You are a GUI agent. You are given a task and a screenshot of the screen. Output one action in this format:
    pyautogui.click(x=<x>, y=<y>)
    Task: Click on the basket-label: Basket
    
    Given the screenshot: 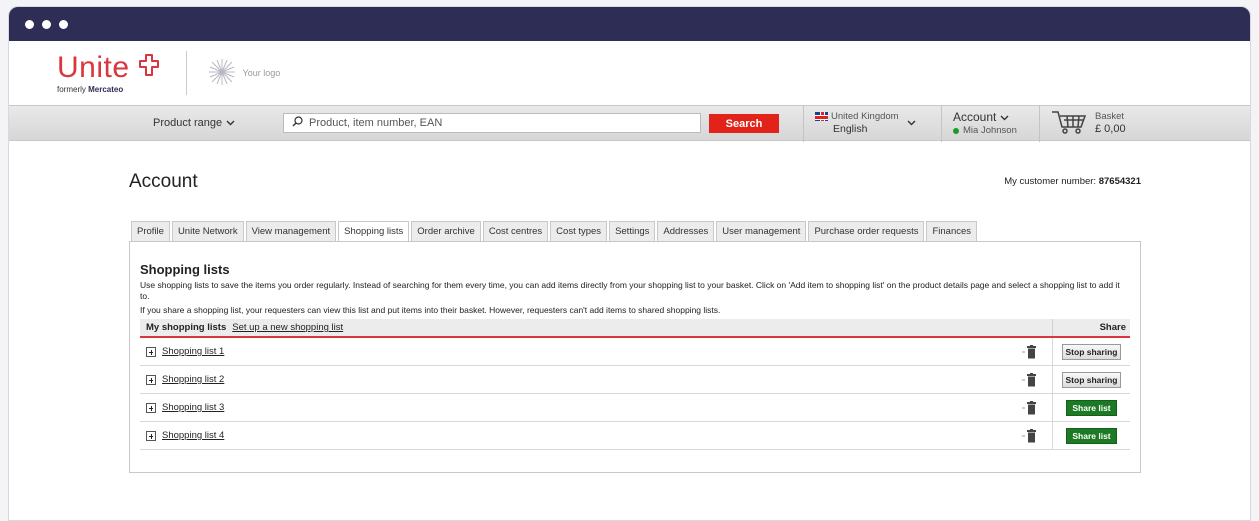 What is the action you would take?
    pyautogui.click(x=1110, y=116)
    